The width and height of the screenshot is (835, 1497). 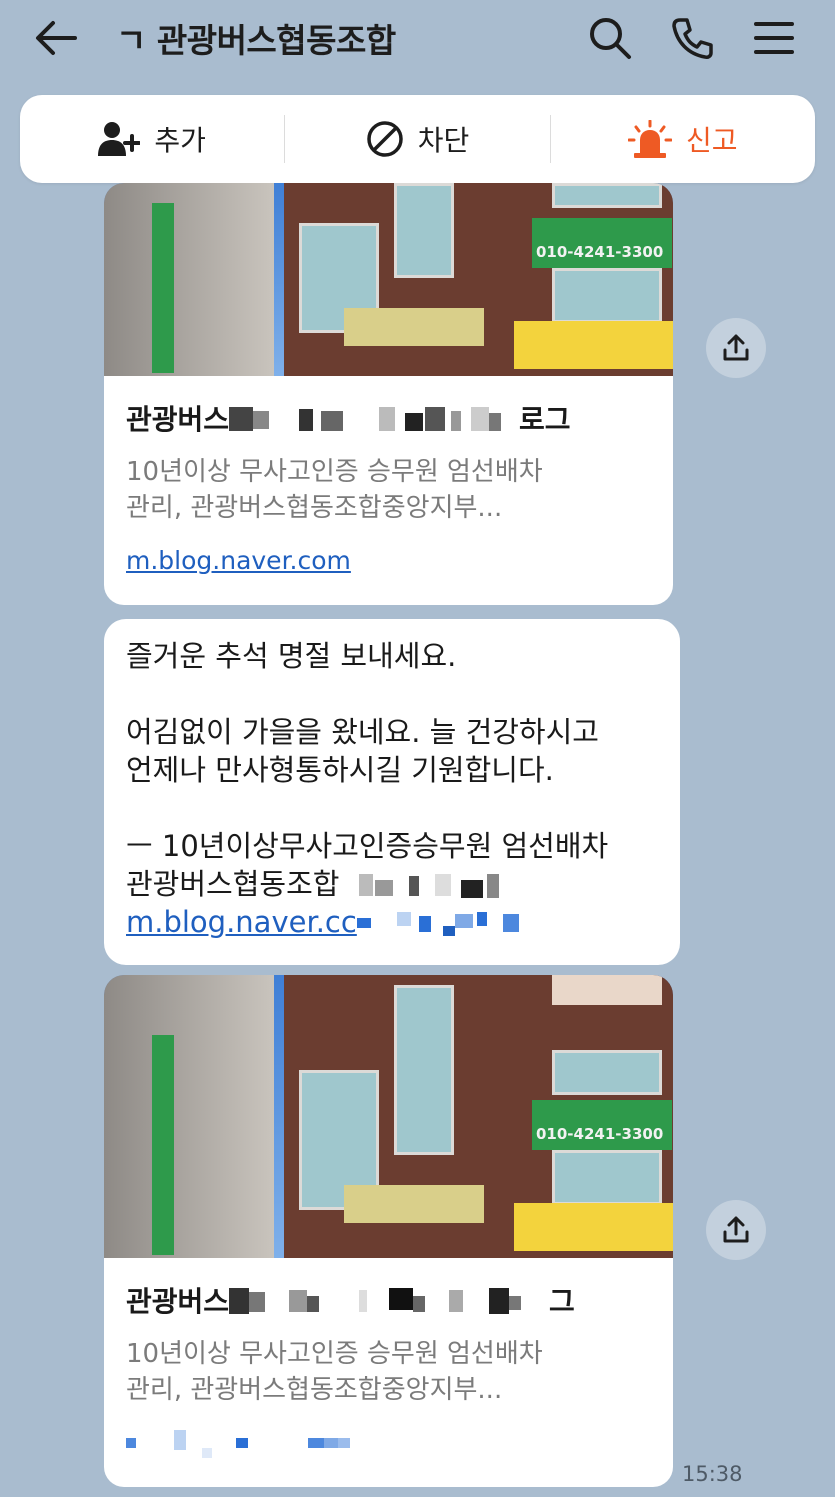 What do you see at coordinates (388, 1444) in the screenshot?
I see `card-link` at bounding box center [388, 1444].